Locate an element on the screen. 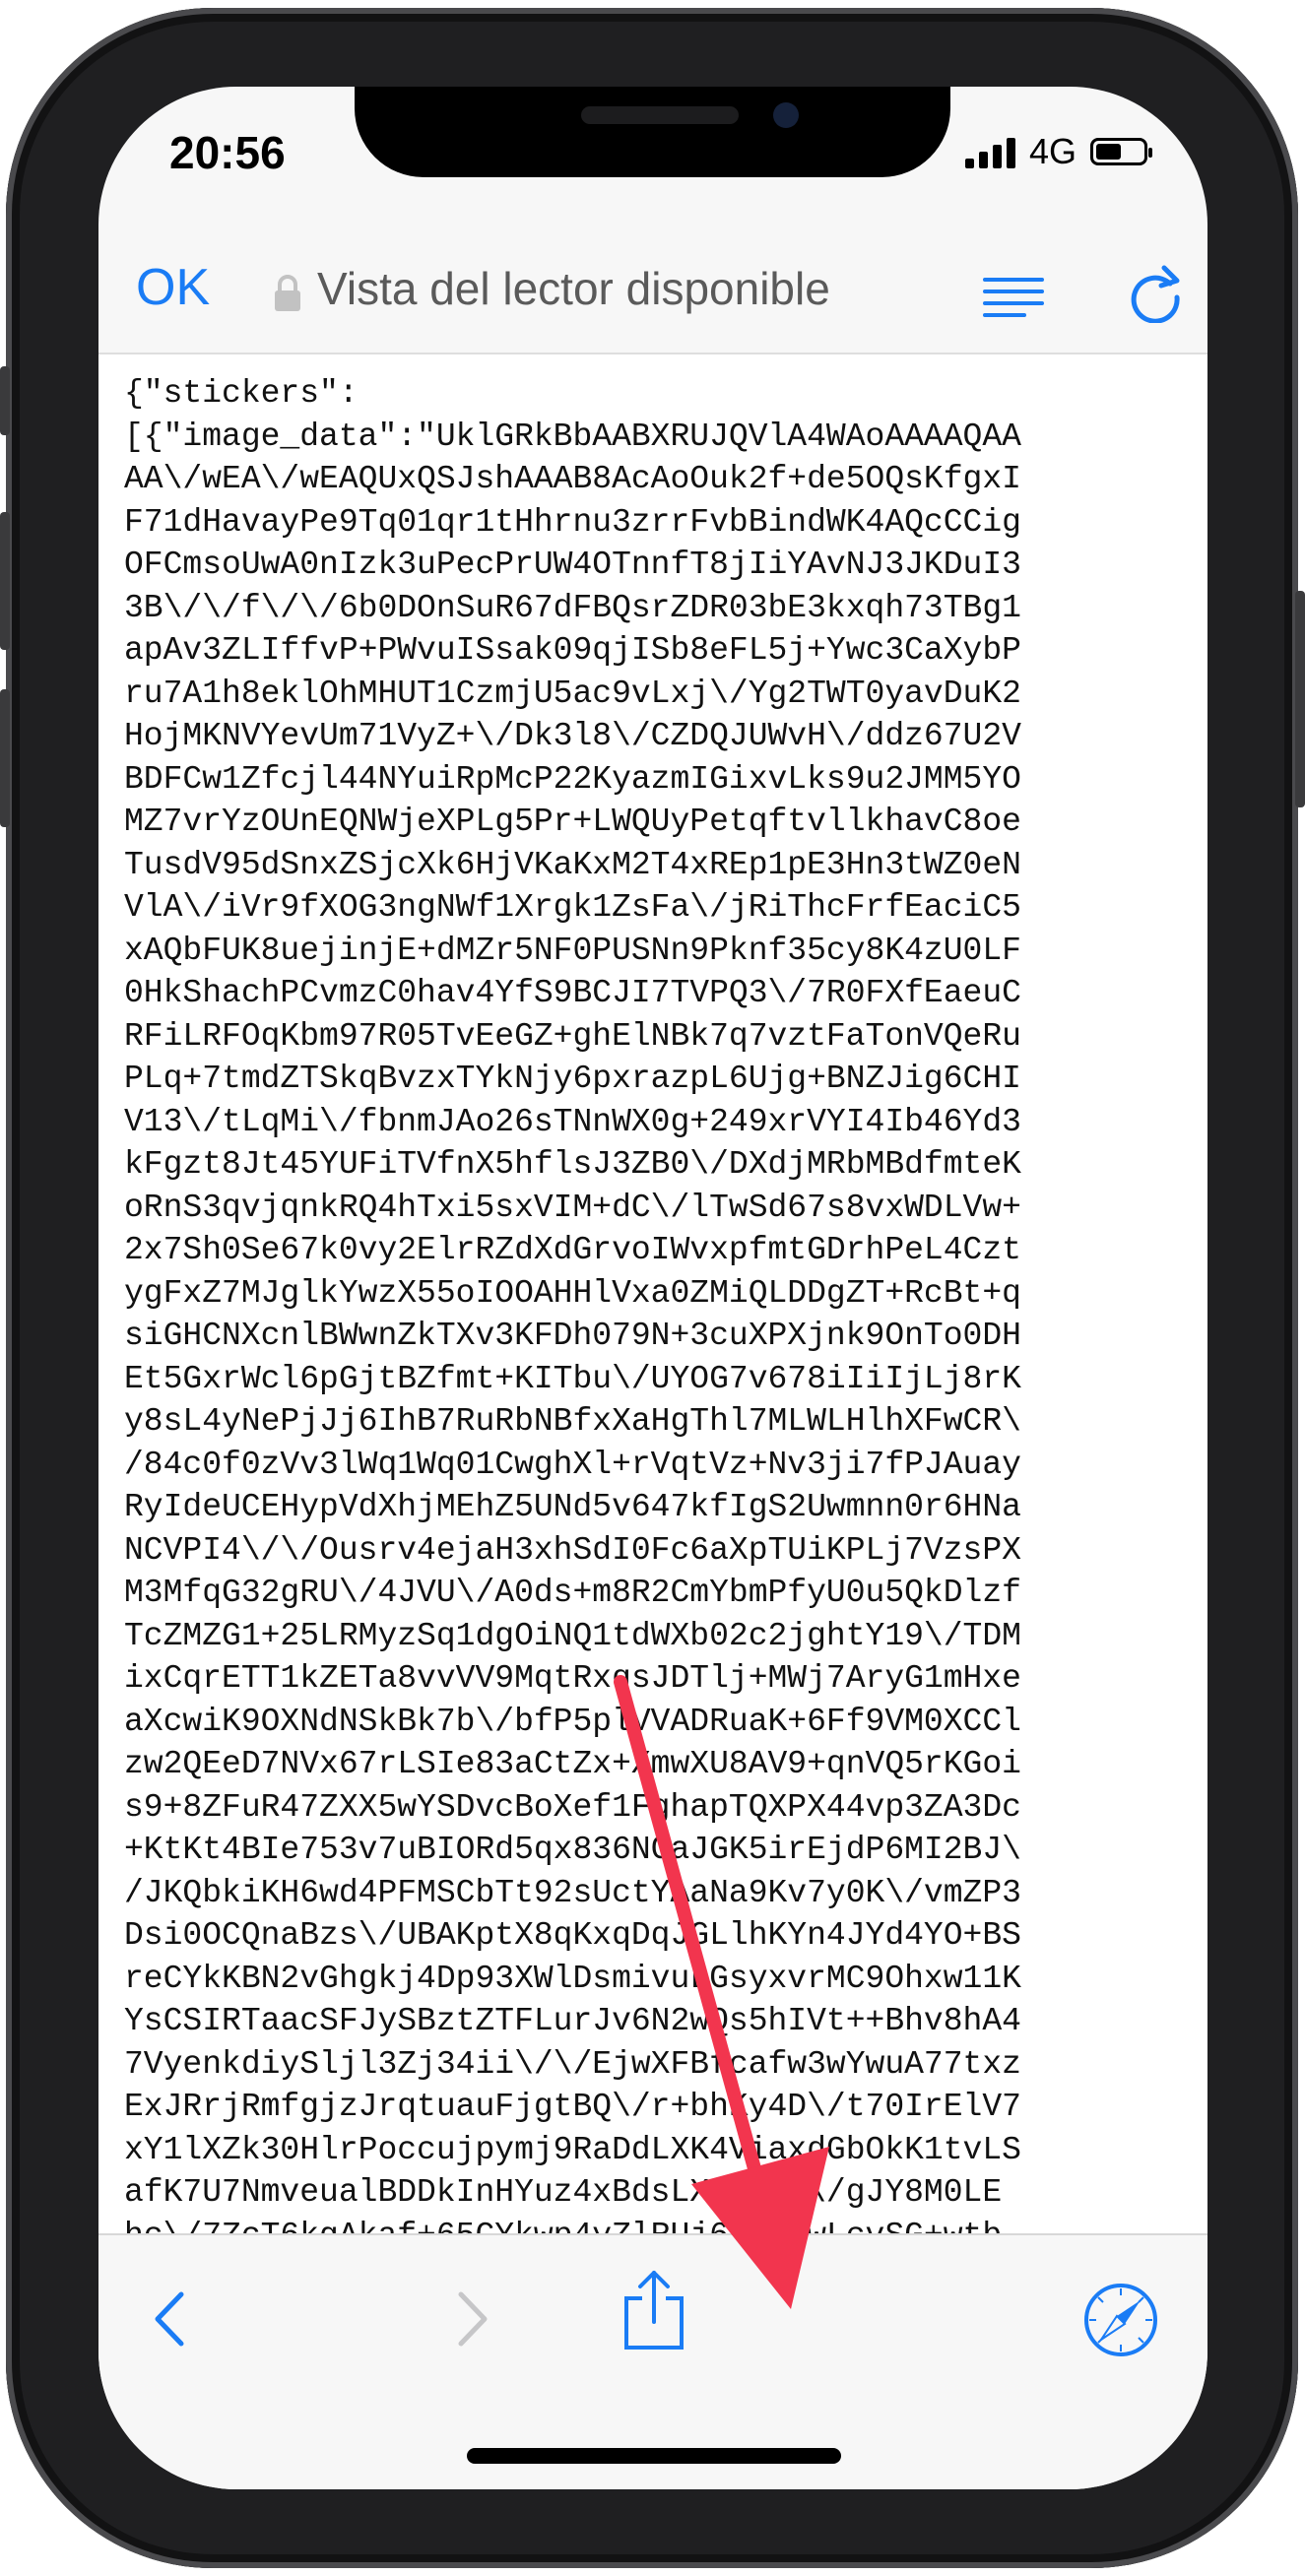 This screenshot has width=1305, height=2576. address-bar-title: Vista del lector disponible is located at coordinates (622, 288).